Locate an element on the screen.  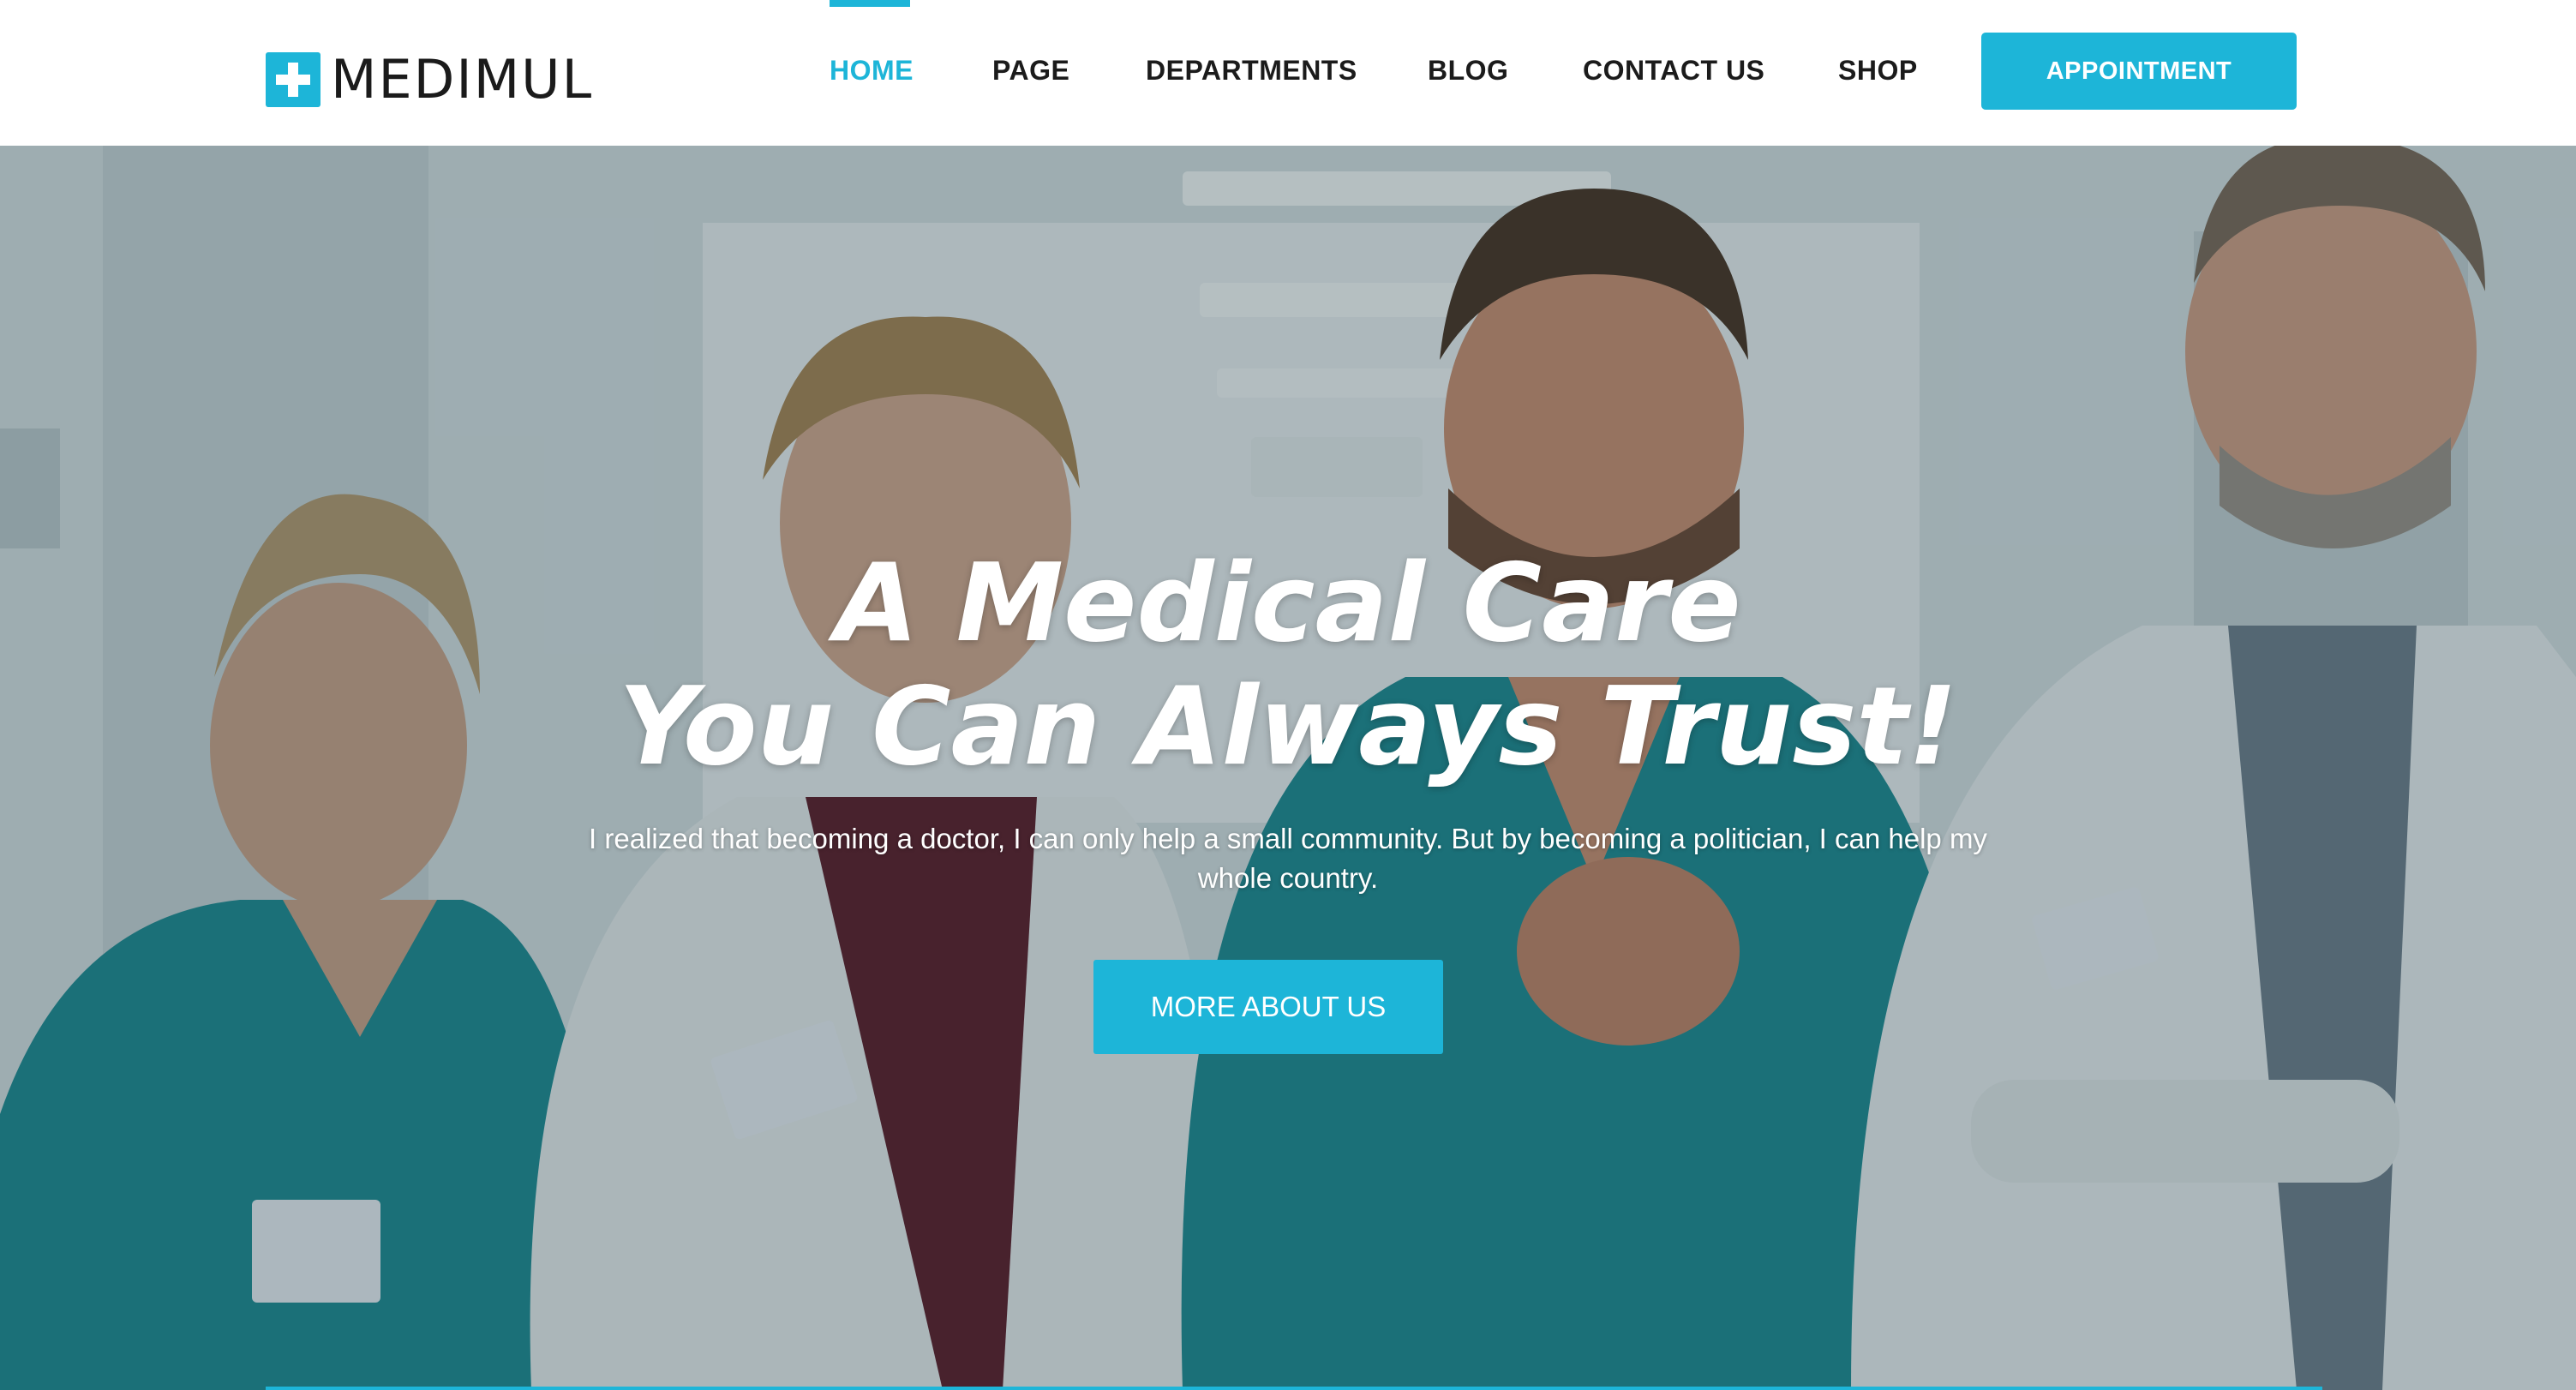
nav-active-indicator is located at coordinates (870, 3).